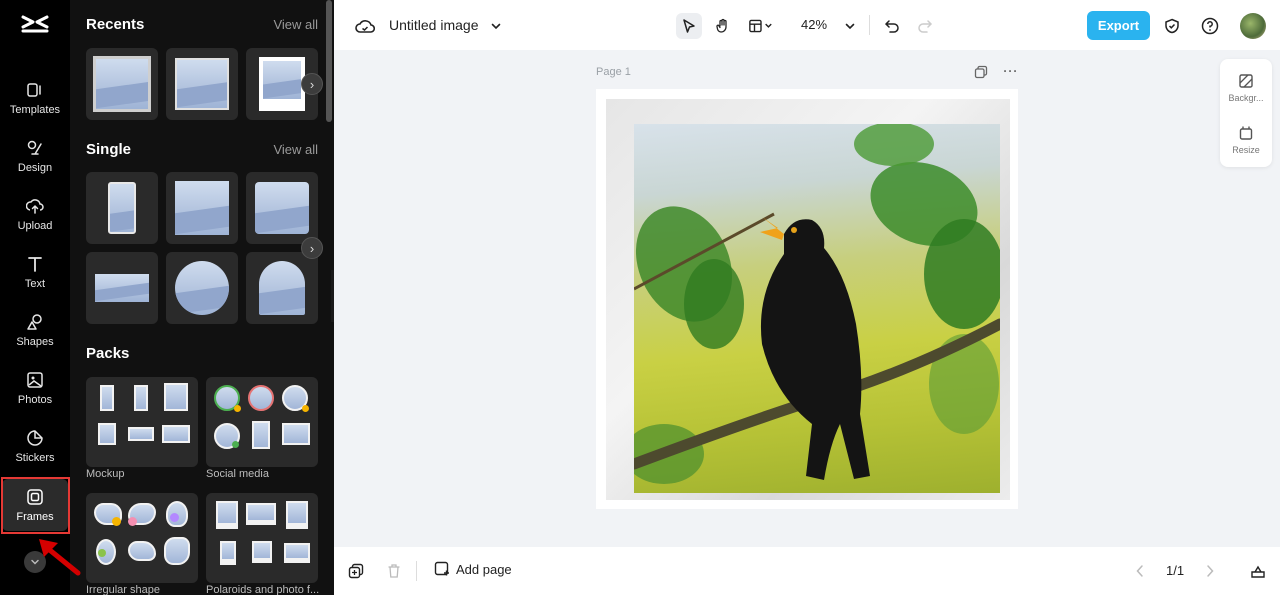  I want to click on annotation-arrow-icon, so click(60, 557).